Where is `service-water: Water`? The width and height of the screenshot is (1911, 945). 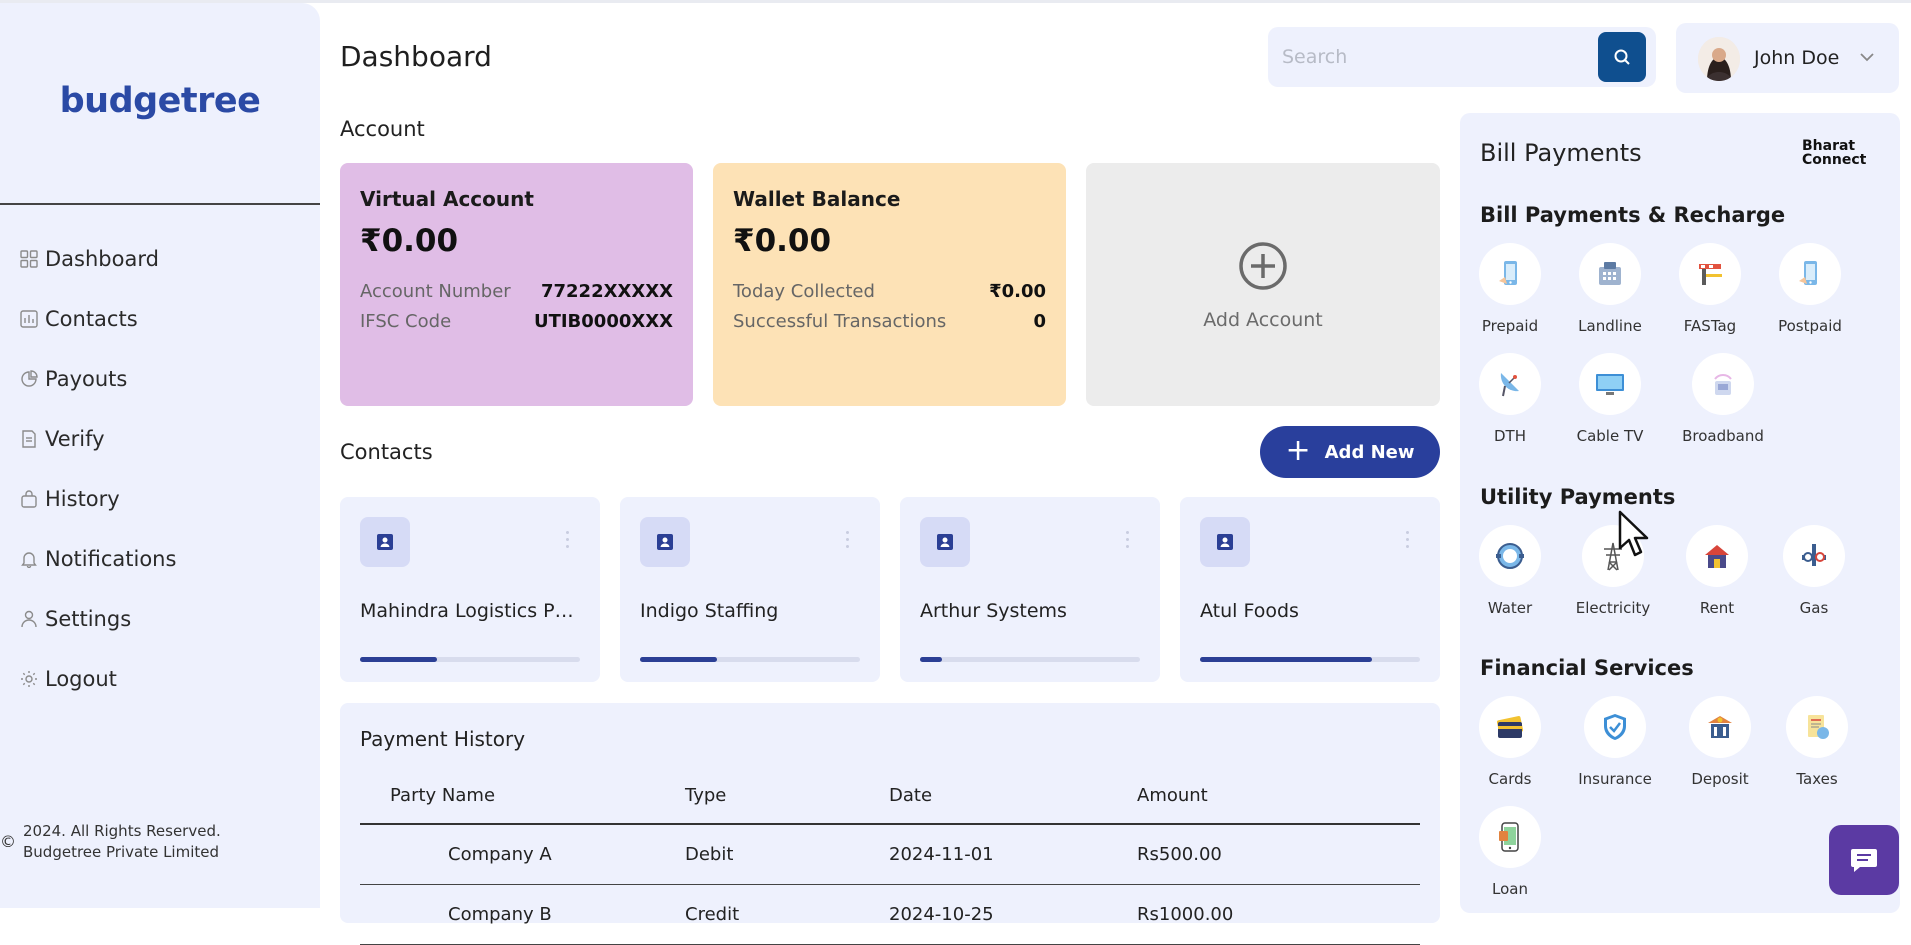 service-water: Water is located at coordinates (1510, 571).